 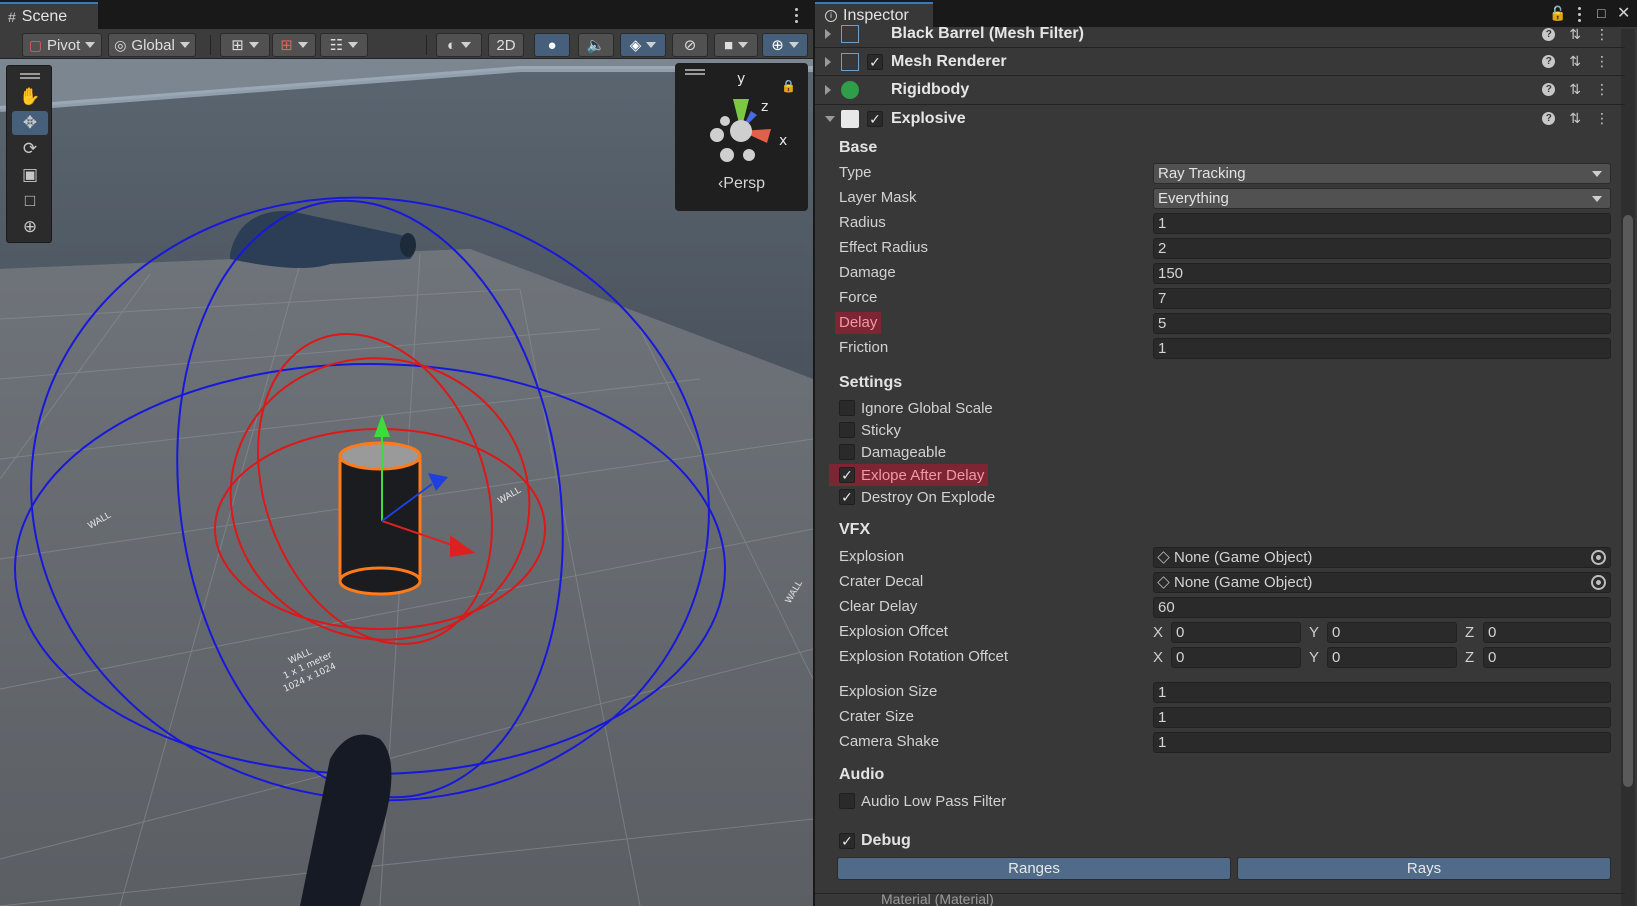 What do you see at coordinates (870, 430) in the screenshot?
I see `sticky-toggle: Sticky` at bounding box center [870, 430].